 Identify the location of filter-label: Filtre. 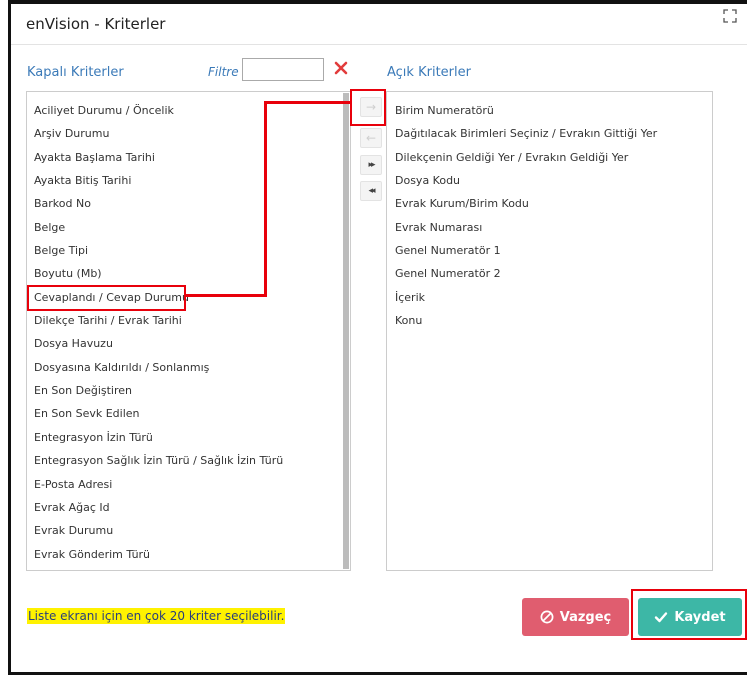
(223, 72).